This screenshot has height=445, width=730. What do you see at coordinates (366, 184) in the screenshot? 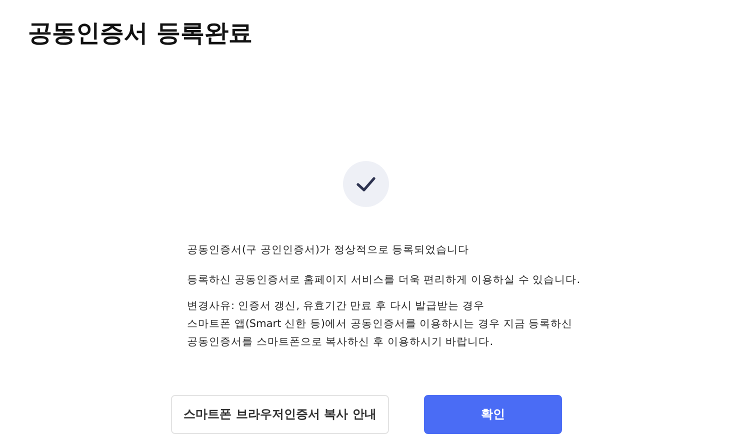
I see `check-icon` at bounding box center [366, 184].